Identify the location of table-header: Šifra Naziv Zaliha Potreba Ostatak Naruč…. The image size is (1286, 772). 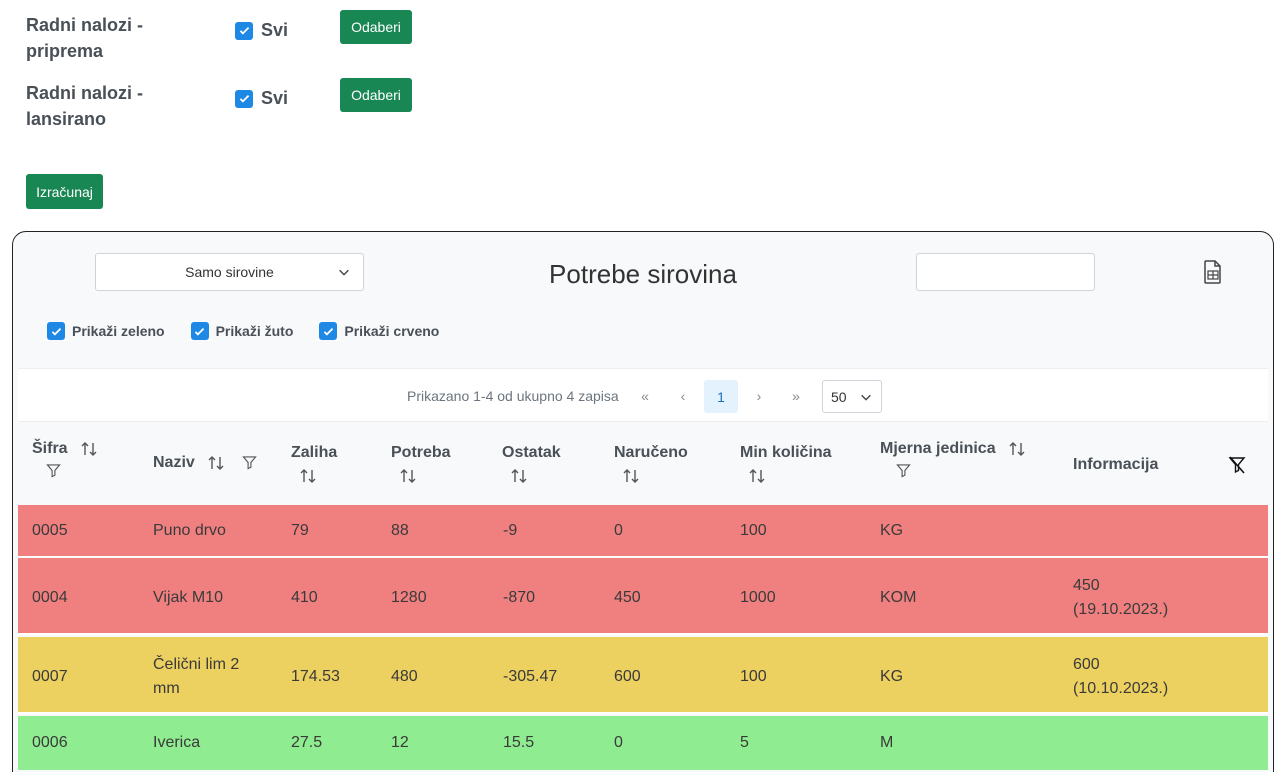
(643, 463).